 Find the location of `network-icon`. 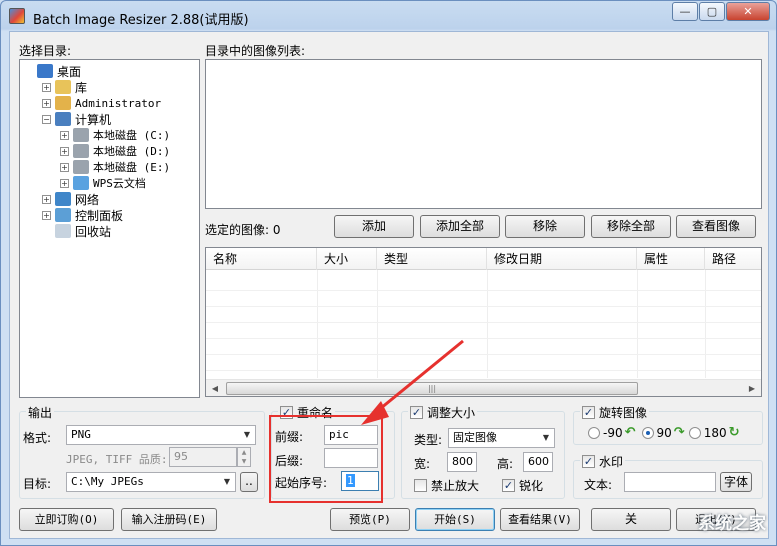

network-icon is located at coordinates (63, 199).